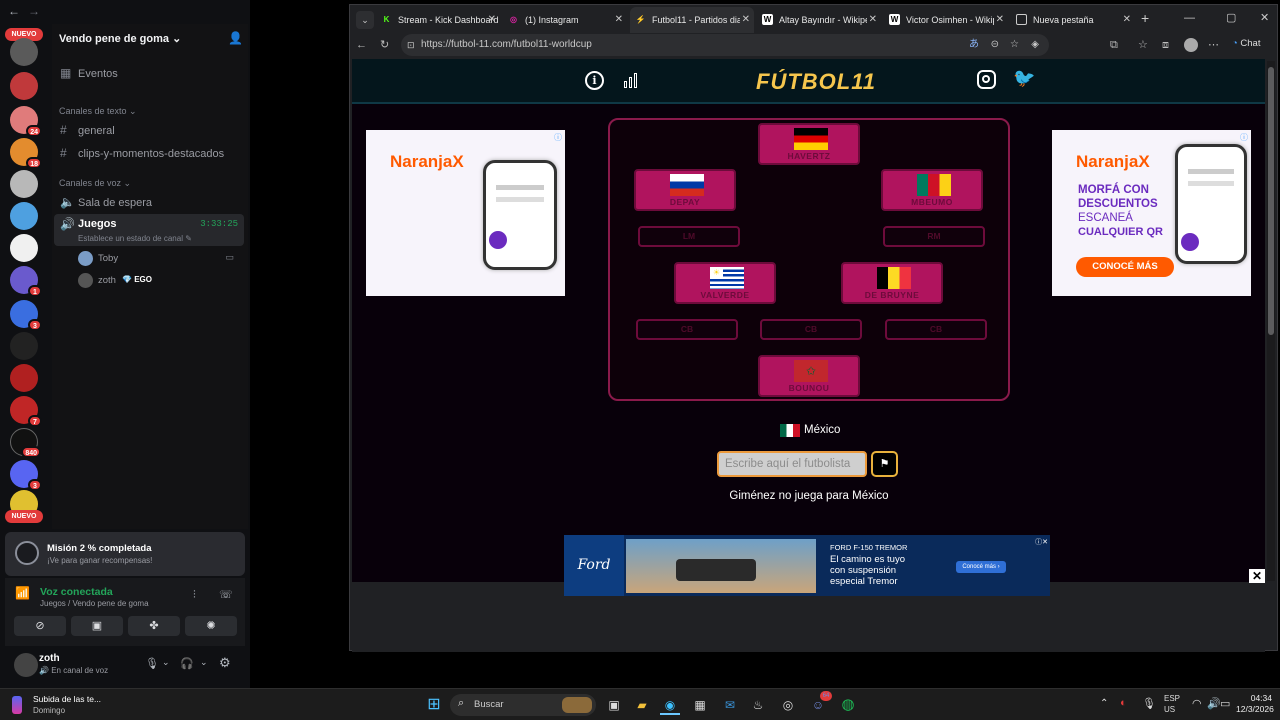 The height and width of the screenshot is (720, 1280). What do you see at coordinates (1123, 703) in the screenshot?
I see `tray-app-icon: ◐` at bounding box center [1123, 703].